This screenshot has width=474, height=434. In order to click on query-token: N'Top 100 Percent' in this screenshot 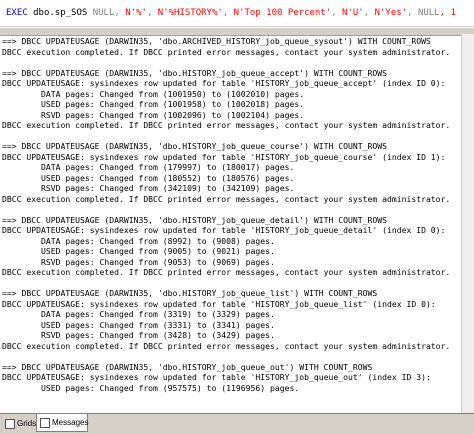, I will do `click(282, 13)`.